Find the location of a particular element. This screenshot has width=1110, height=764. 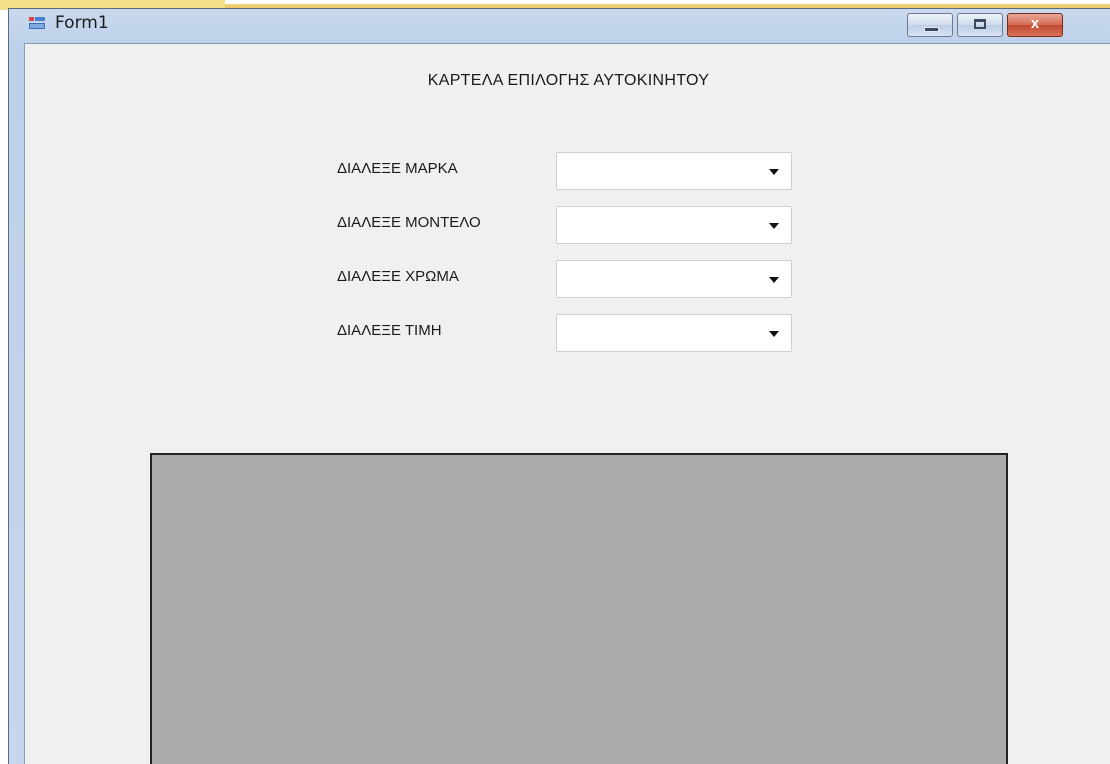

color-combobox is located at coordinates (674, 279).